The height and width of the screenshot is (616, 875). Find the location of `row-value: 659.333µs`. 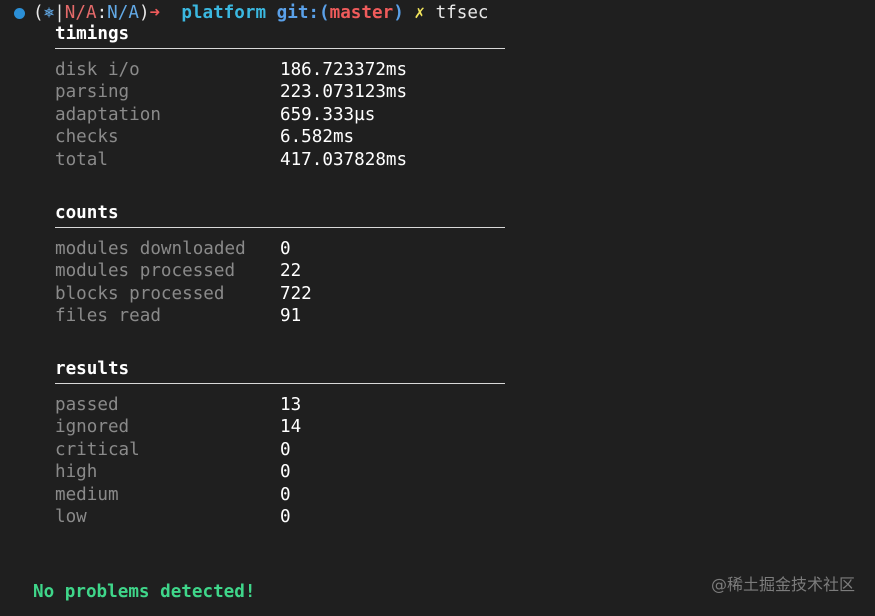

row-value: 659.333µs is located at coordinates (328, 114).